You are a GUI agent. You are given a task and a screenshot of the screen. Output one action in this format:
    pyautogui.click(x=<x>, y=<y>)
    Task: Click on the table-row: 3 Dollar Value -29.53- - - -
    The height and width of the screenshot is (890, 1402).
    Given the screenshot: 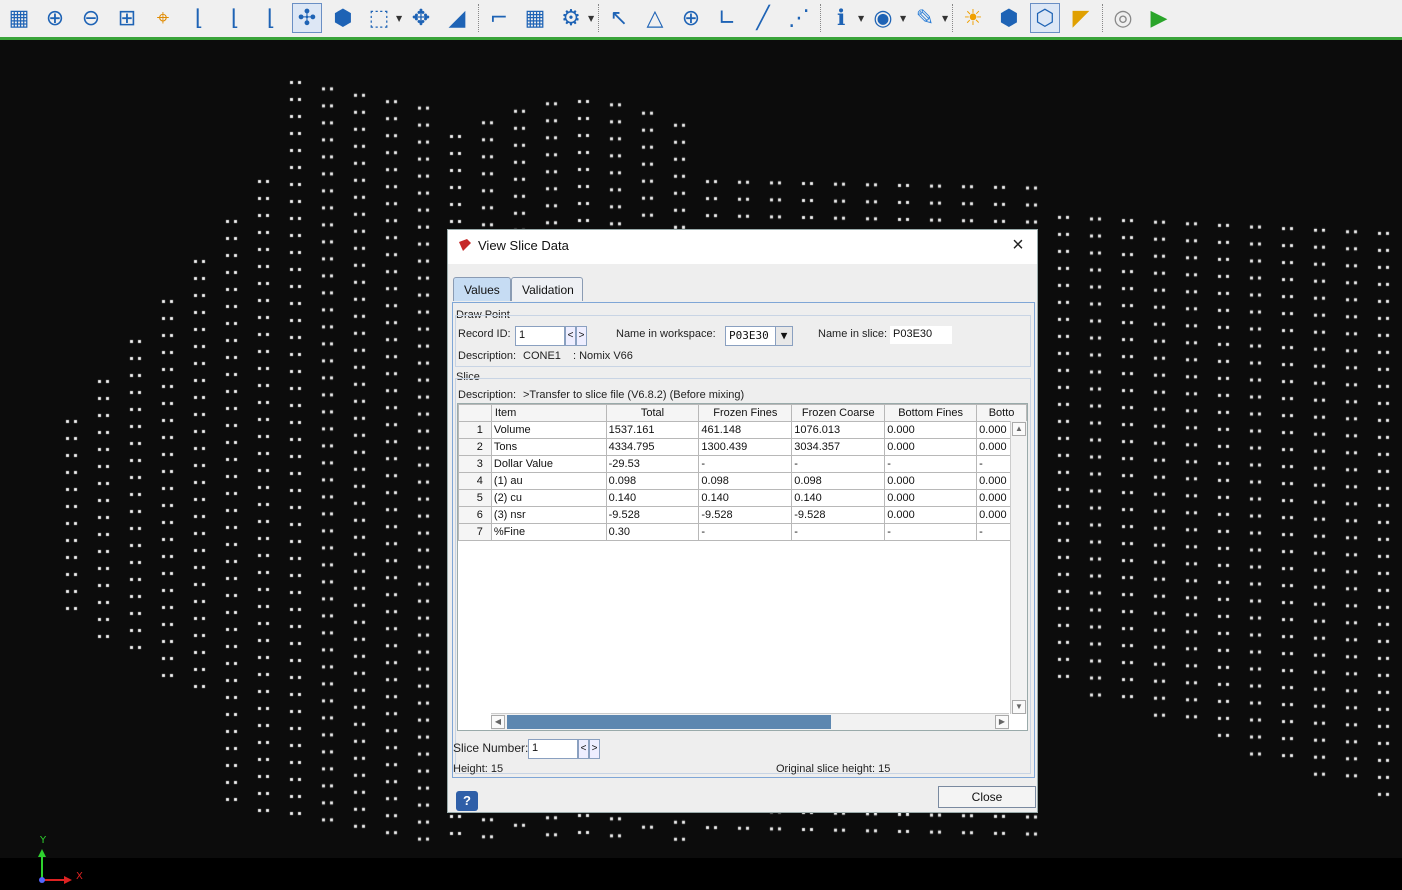 What is the action you would take?
    pyautogui.click(x=742, y=464)
    